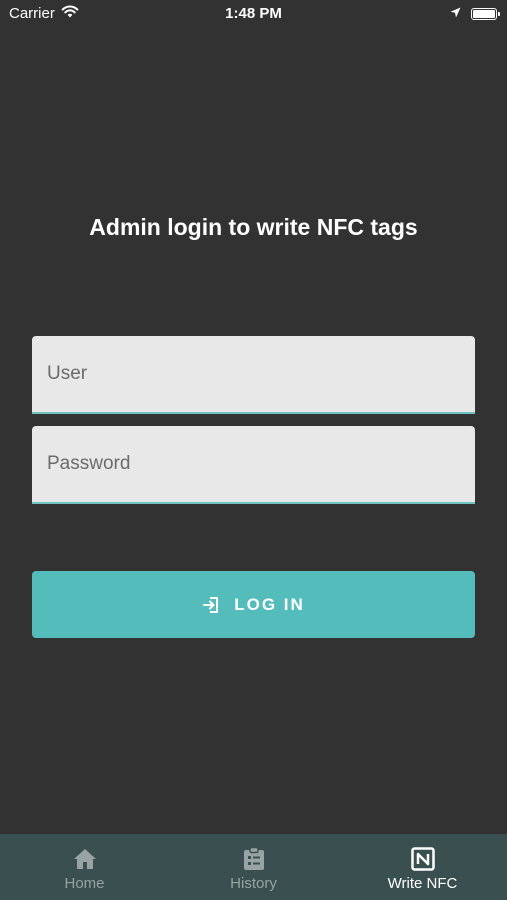 The image size is (507, 900). I want to click on password-field, so click(253, 465).